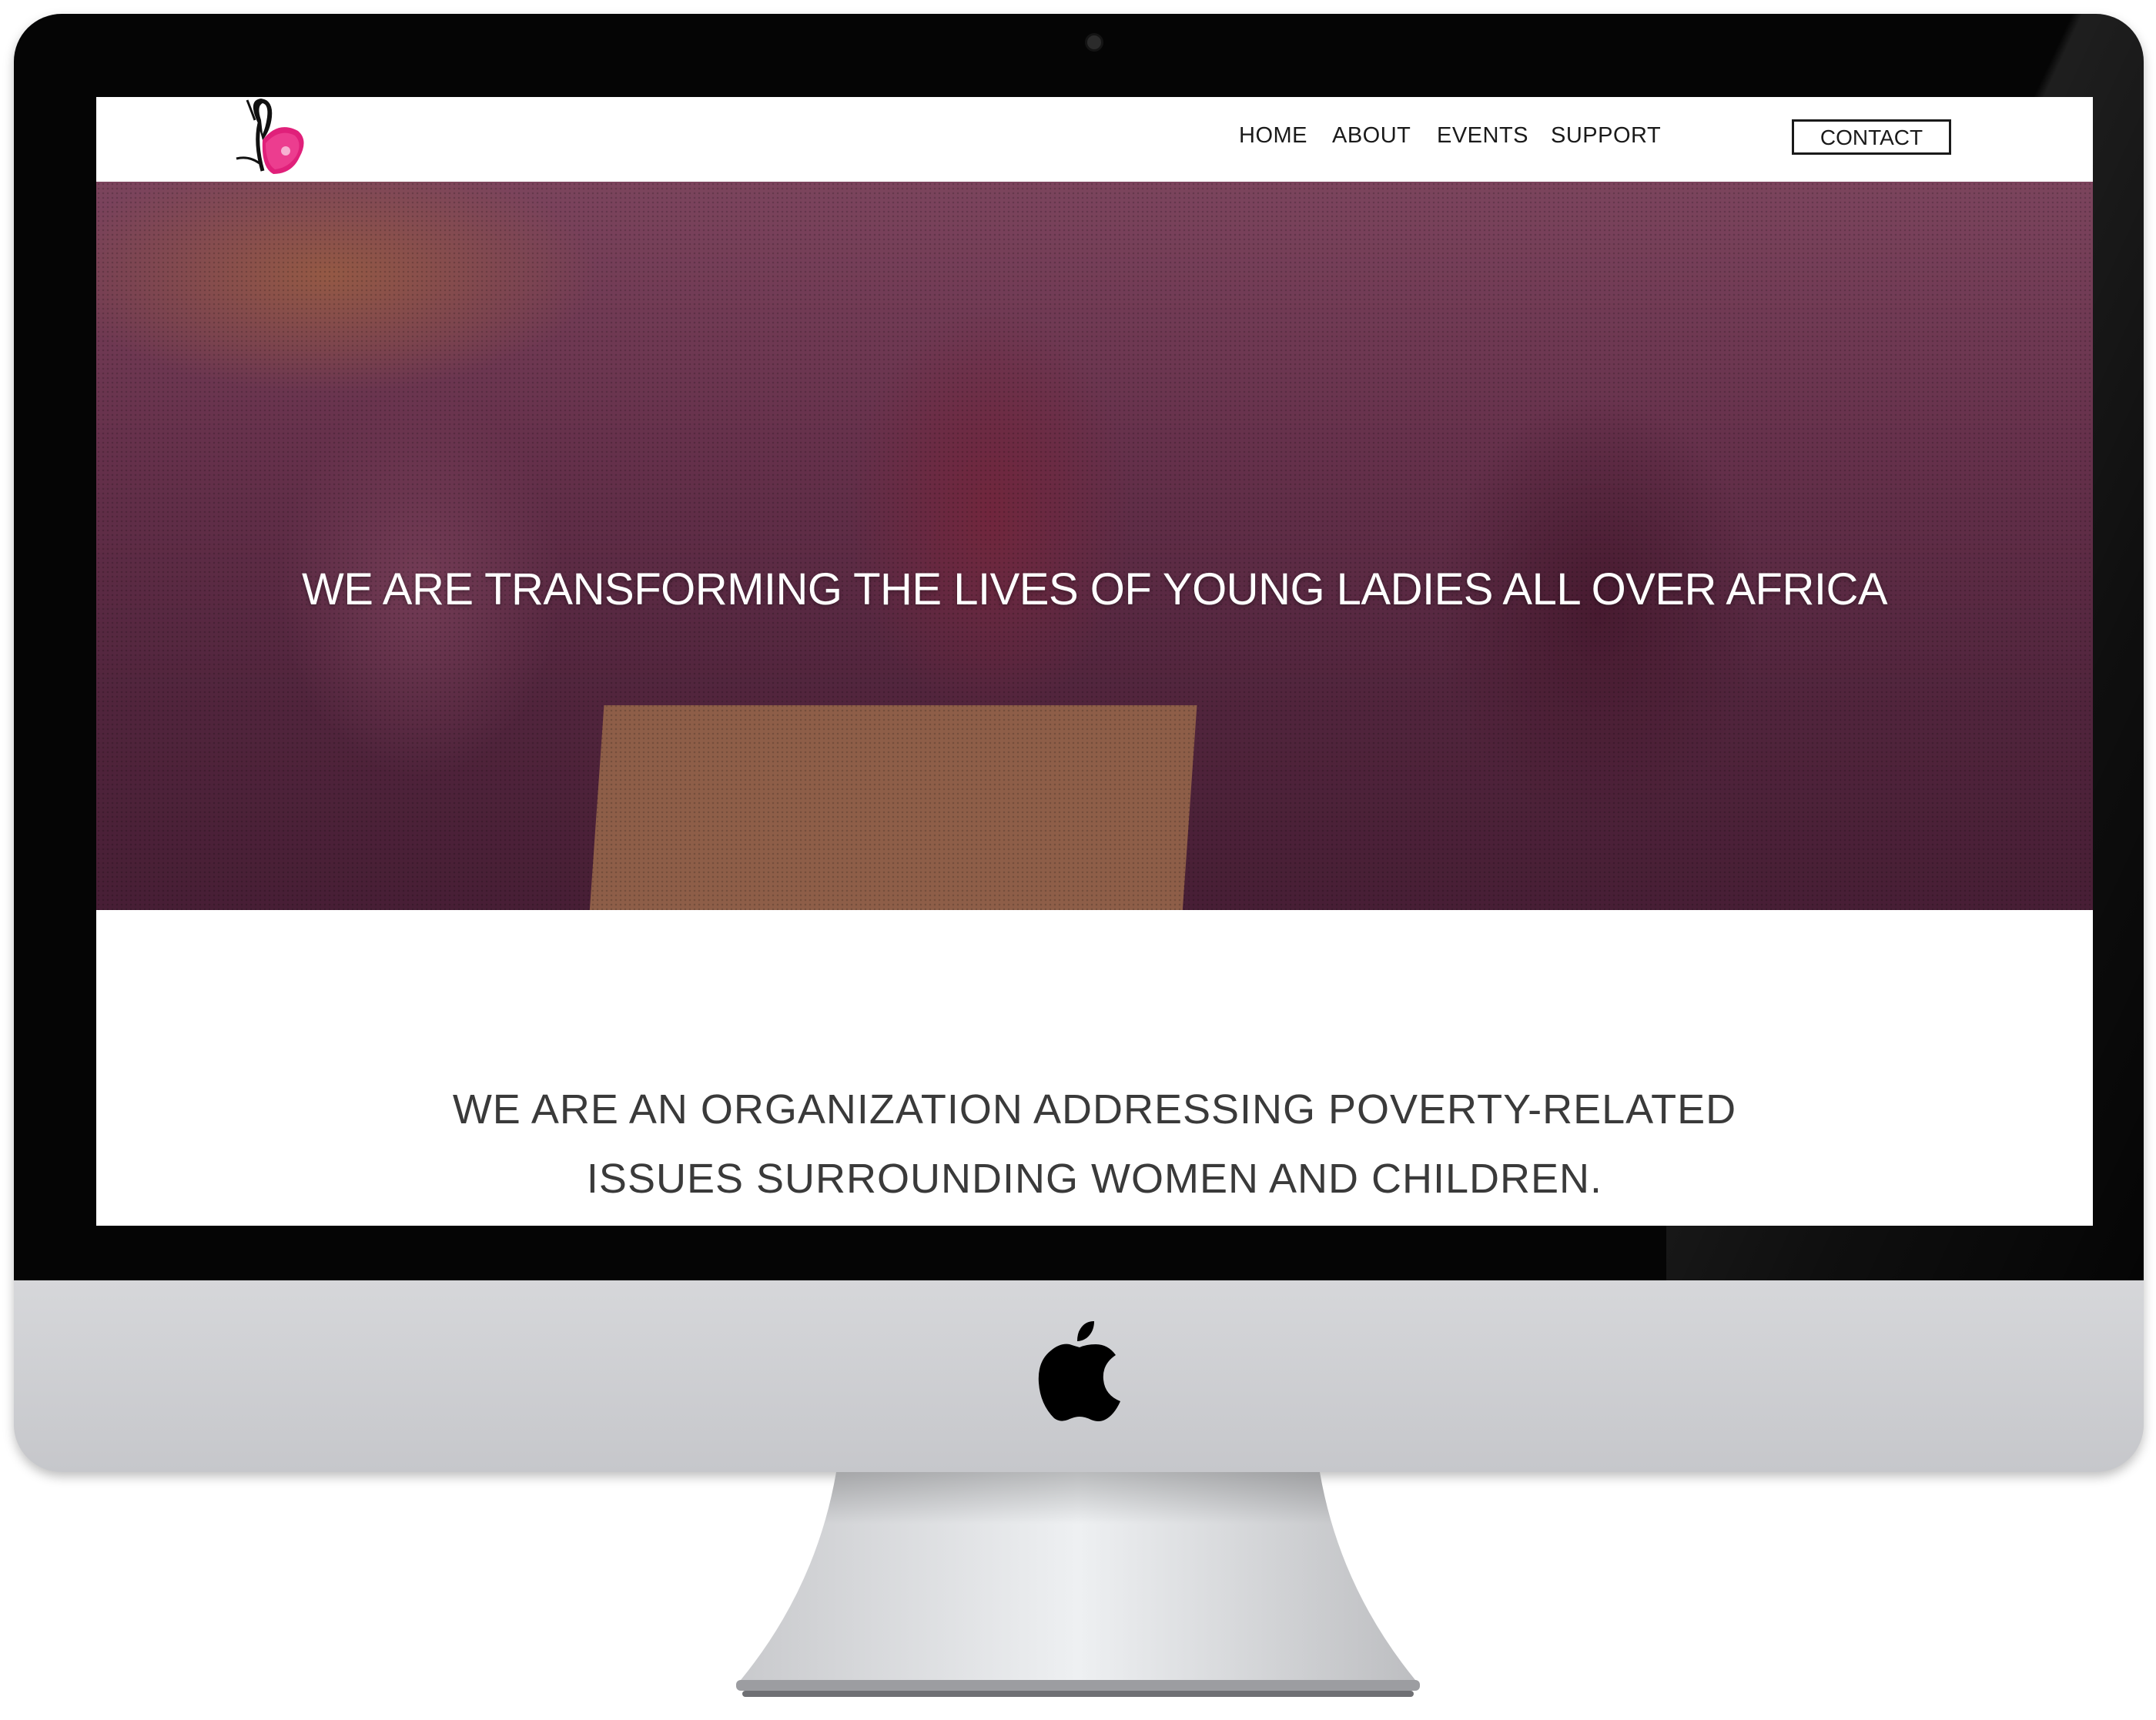 This screenshot has height=1720, width=2156. Describe the element at coordinates (1371, 136) in the screenshot. I see `nav-about-link: ABOUT` at that location.